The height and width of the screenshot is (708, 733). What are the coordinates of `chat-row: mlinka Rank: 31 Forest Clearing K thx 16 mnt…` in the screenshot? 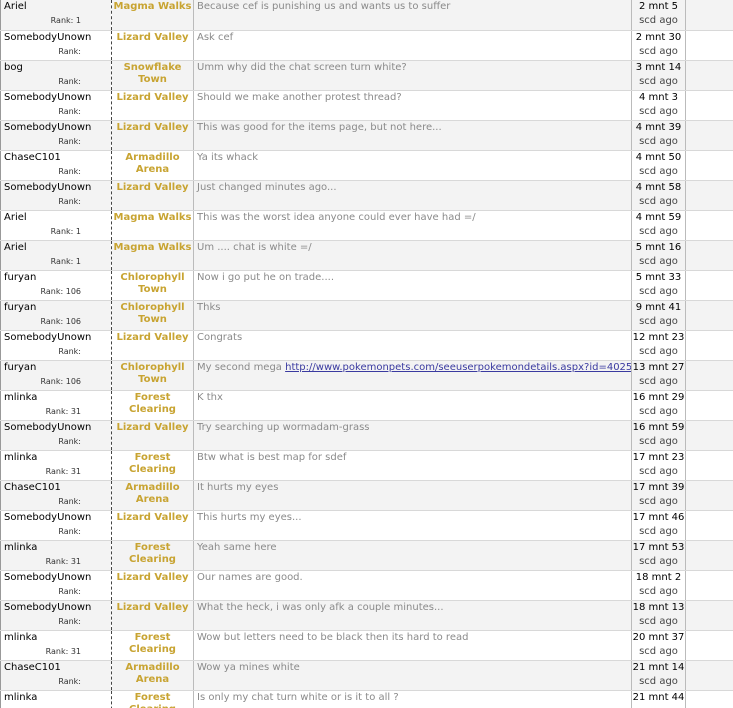 It's located at (366, 405).